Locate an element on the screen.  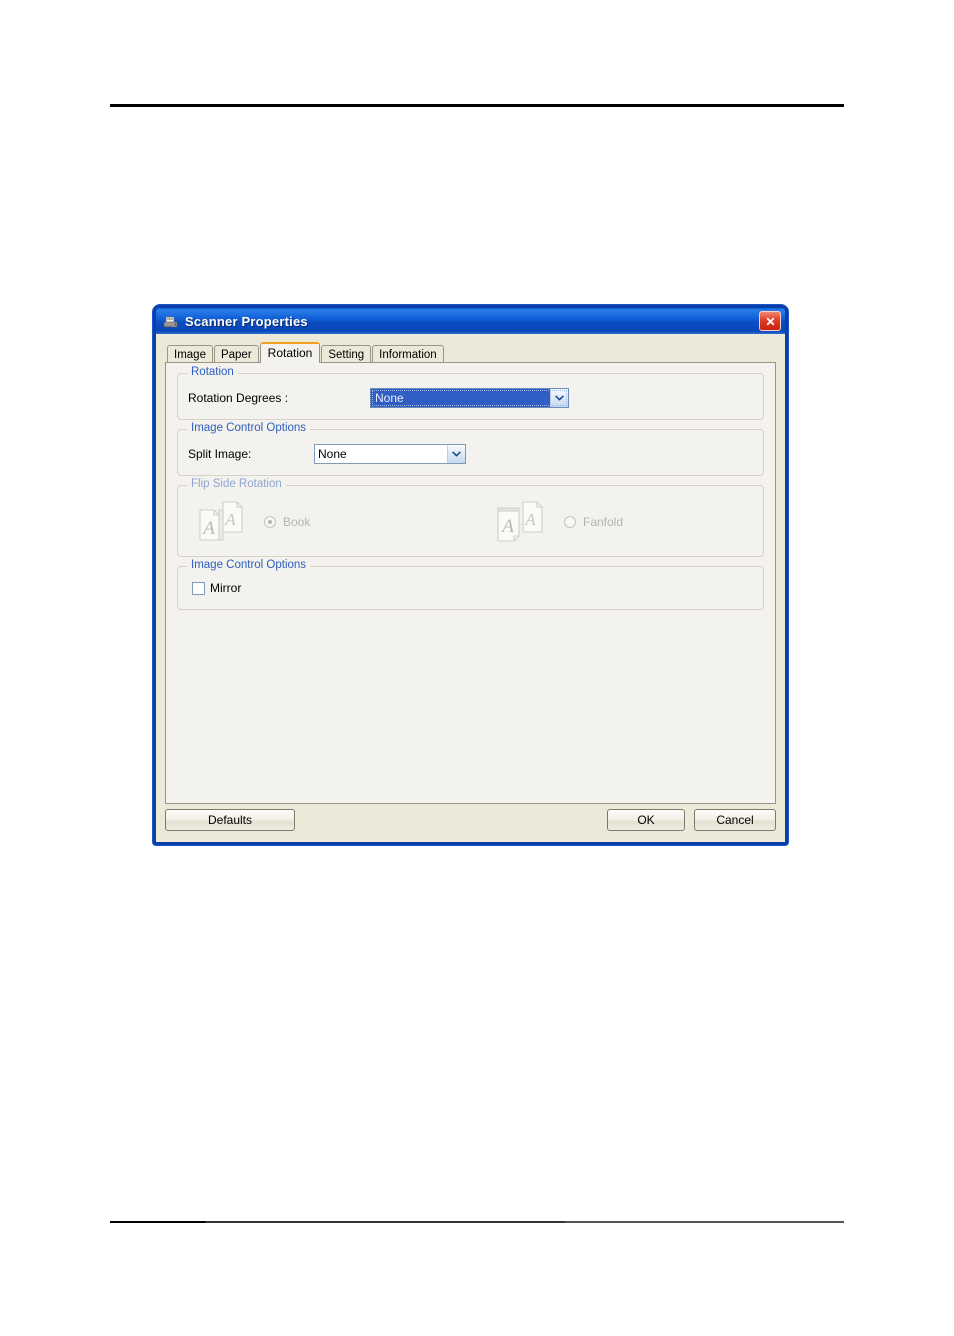
close-icon is located at coordinates (770, 321).